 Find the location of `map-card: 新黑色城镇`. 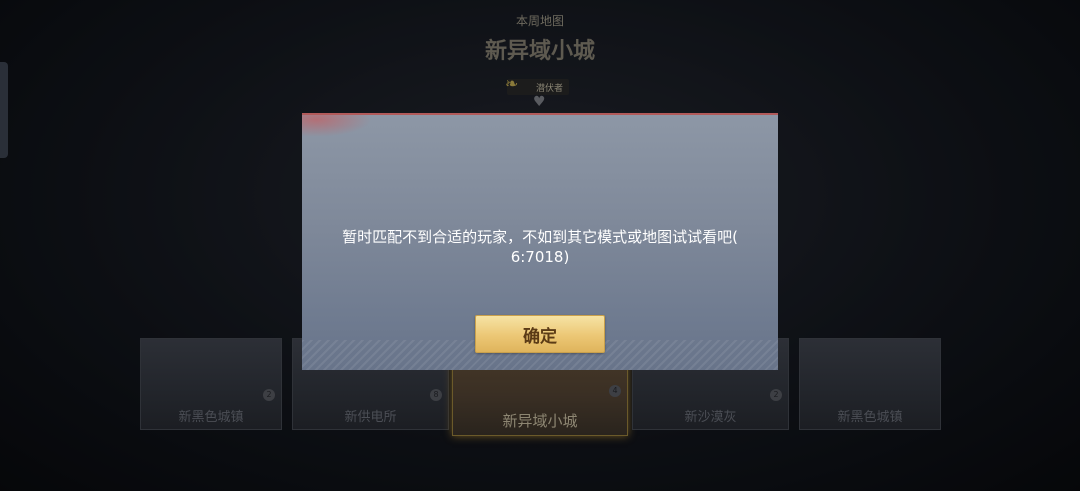

map-card: 新黑色城镇 is located at coordinates (870, 384).